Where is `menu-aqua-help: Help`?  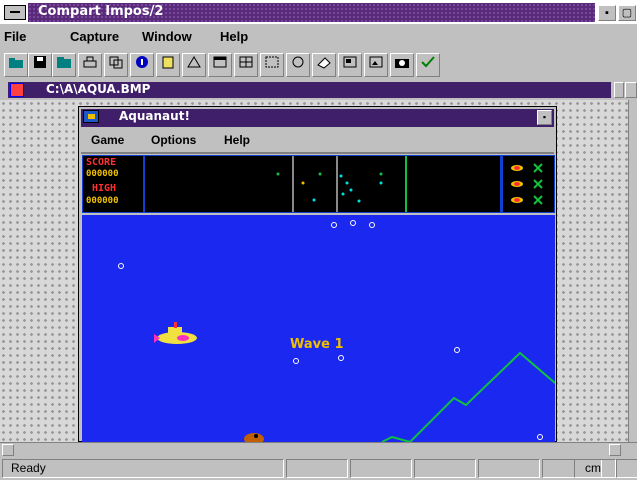 menu-aqua-help: Help is located at coordinates (237, 140).